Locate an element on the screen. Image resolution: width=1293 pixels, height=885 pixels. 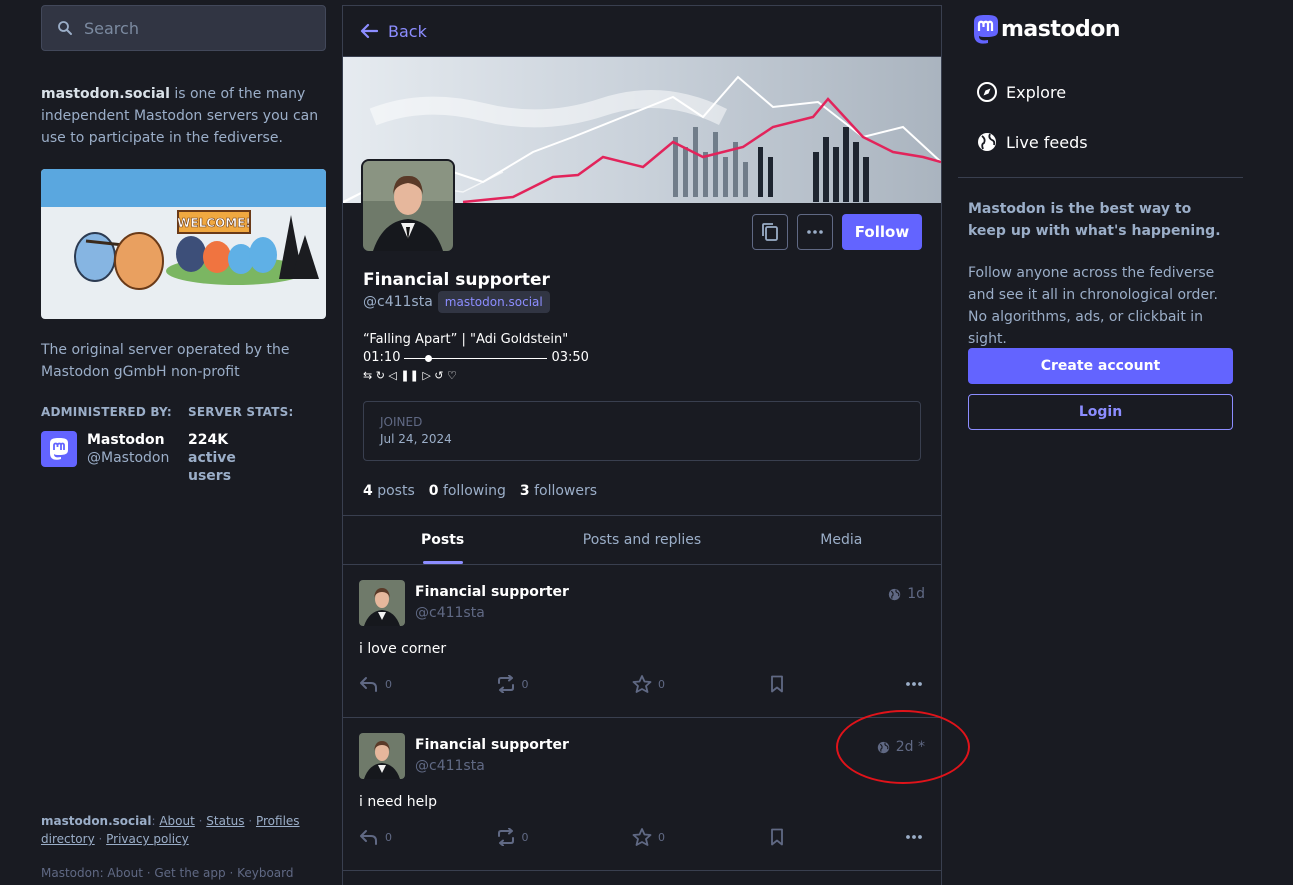
login-button: Login is located at coordinates (1100, 412).